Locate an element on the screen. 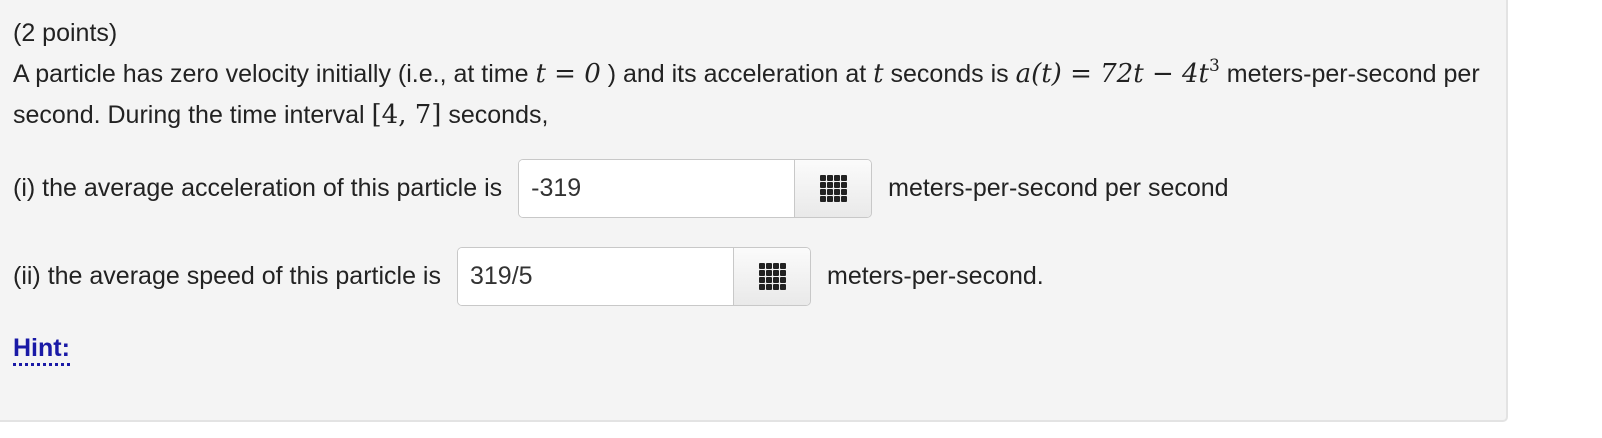  hint-link: Hint: is located at coordinates (41, 349).